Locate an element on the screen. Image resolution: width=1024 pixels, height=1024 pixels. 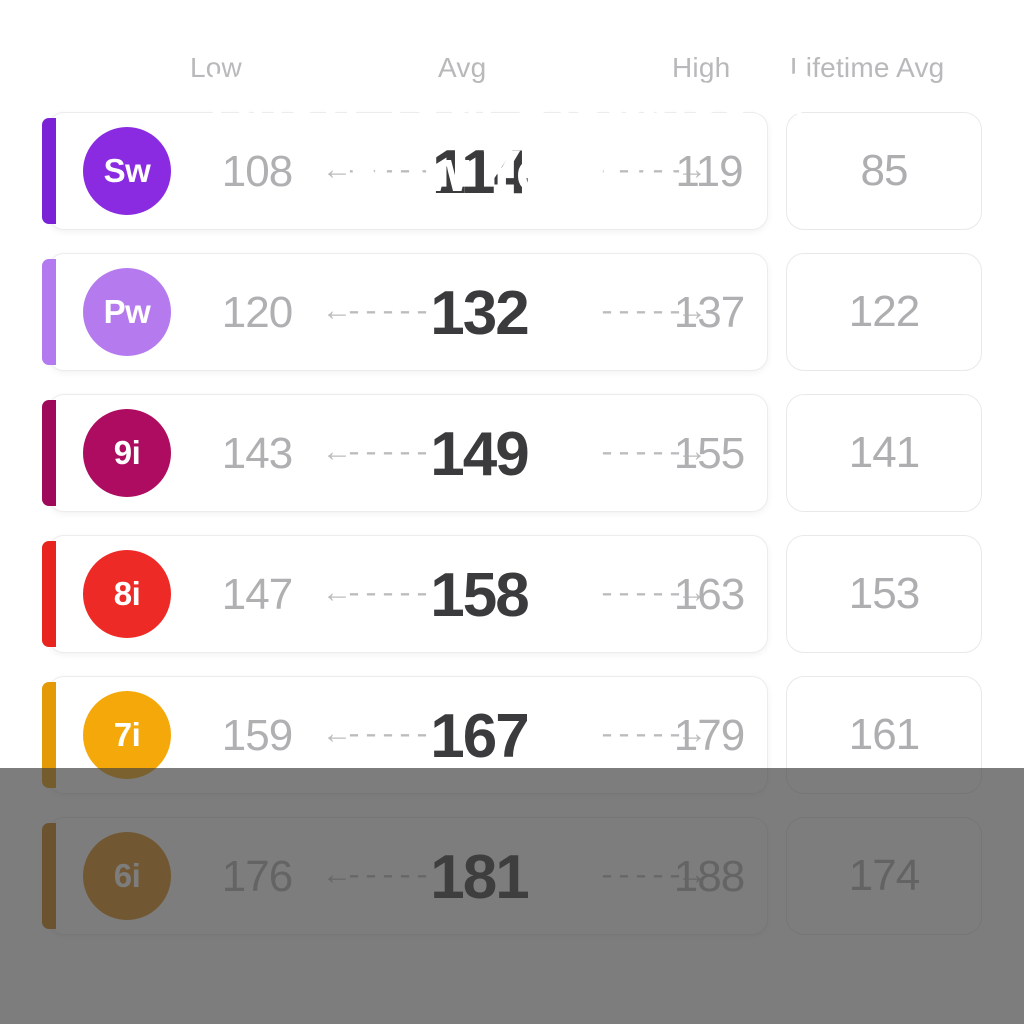
low-value: 143 is located at coordinates (257, 453).